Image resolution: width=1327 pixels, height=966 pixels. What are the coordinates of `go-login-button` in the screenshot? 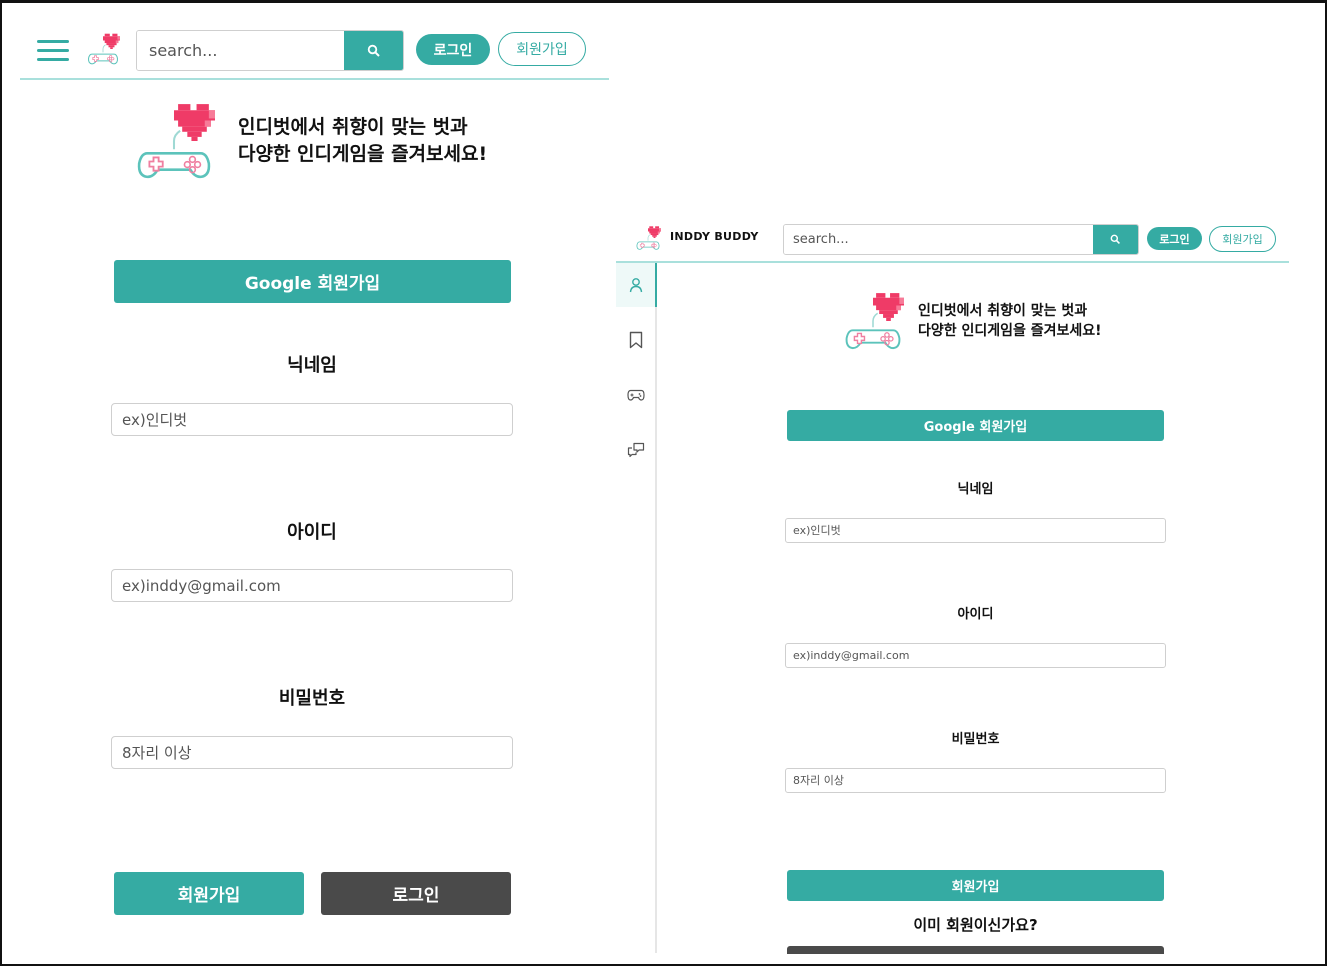 It's located at (975, 950).